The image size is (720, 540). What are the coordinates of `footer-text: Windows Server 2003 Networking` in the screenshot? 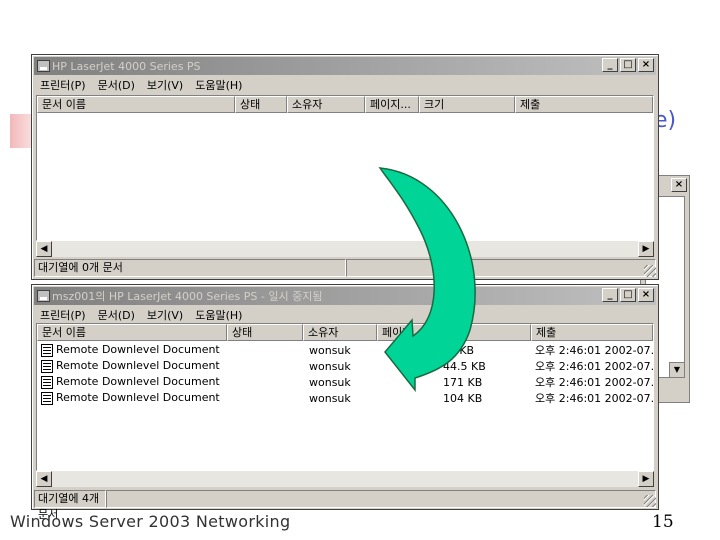 It's located at (150, 521).